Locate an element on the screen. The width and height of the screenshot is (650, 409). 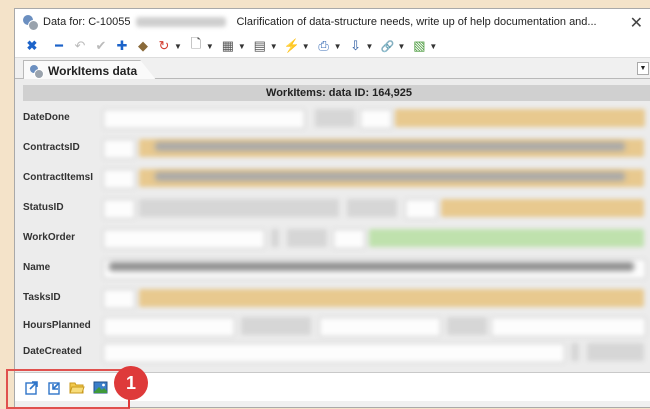
field-label: WorkOrder is located at coordinates (49, 237).